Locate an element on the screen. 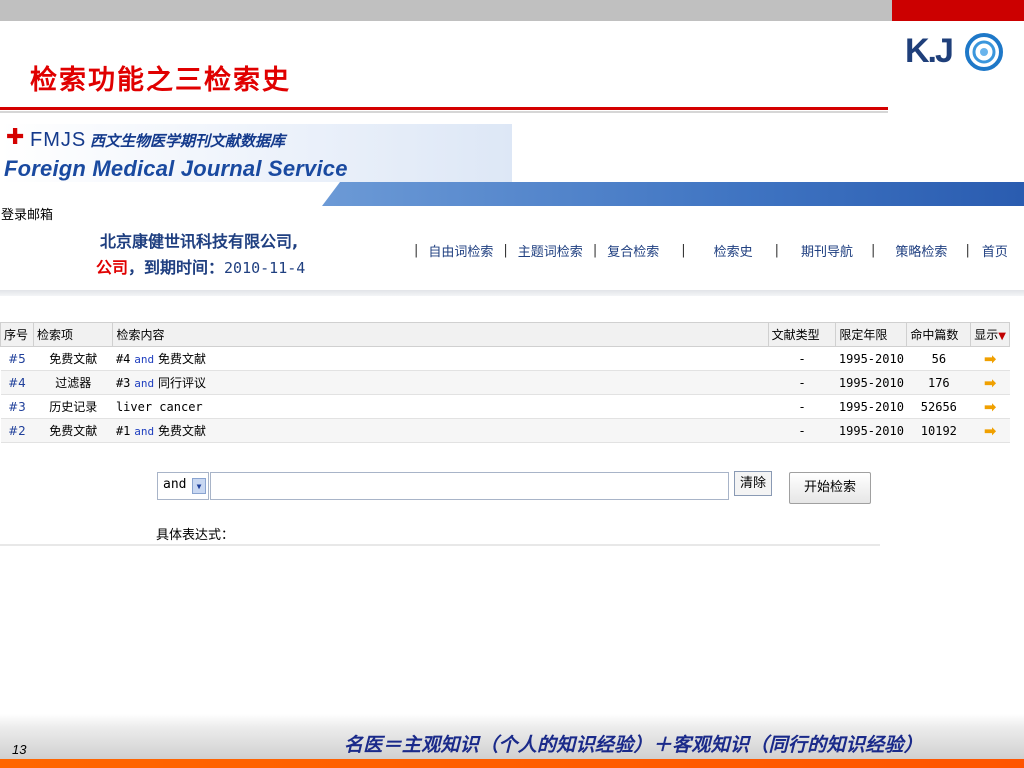  expression-label: 具体表达式： is located at coordinates (195, 535).